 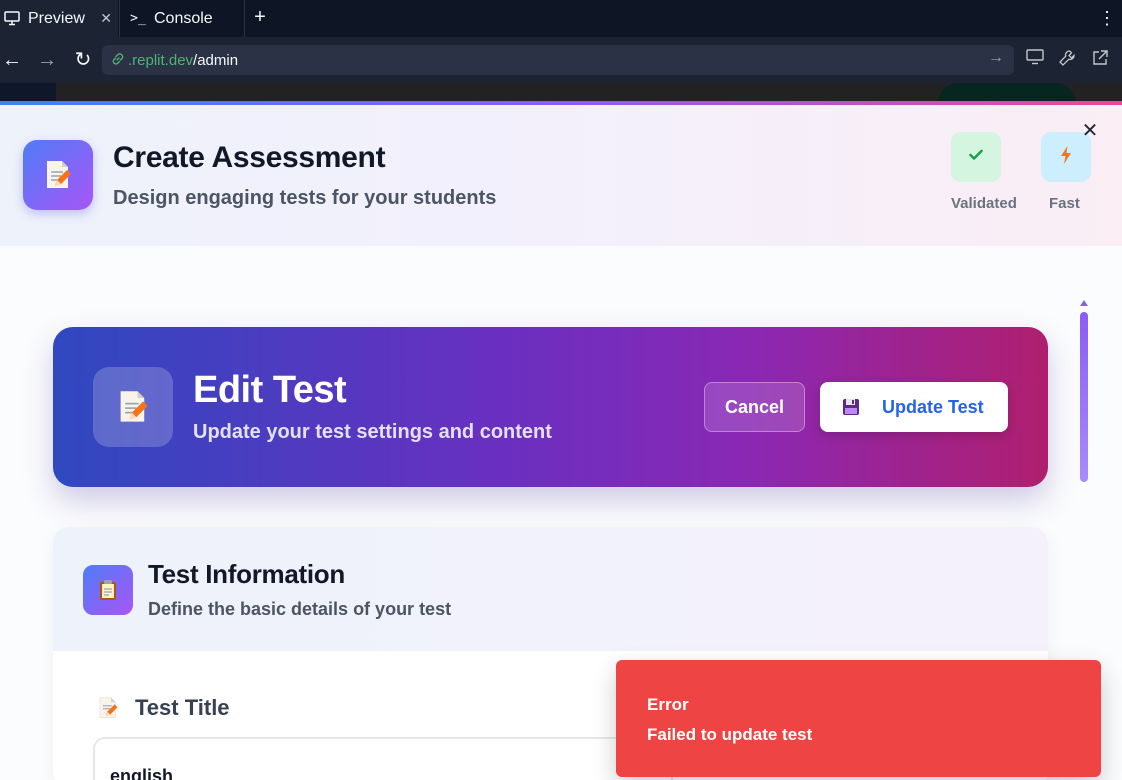 I want to click on update-test-button: Update Test, so click(x=914, y=407).